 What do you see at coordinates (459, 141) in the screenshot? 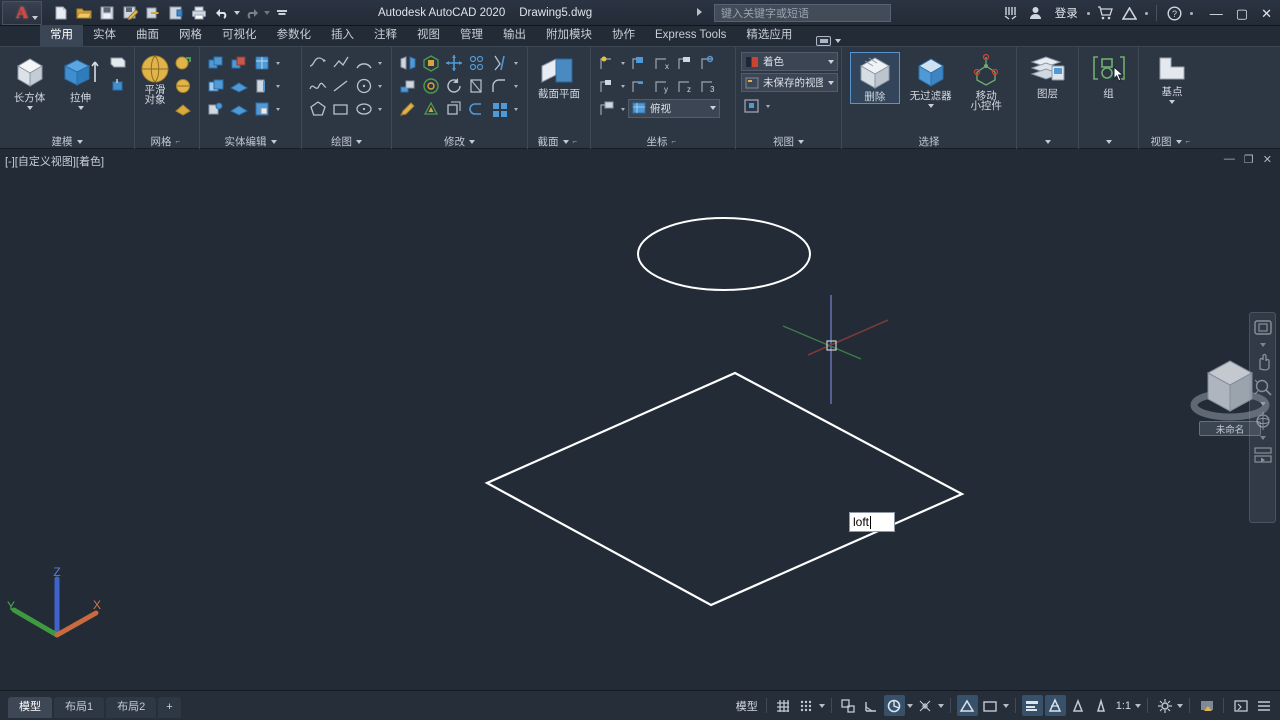
I see `panel-modify-title: 修改` at bounding box center [459, 141].